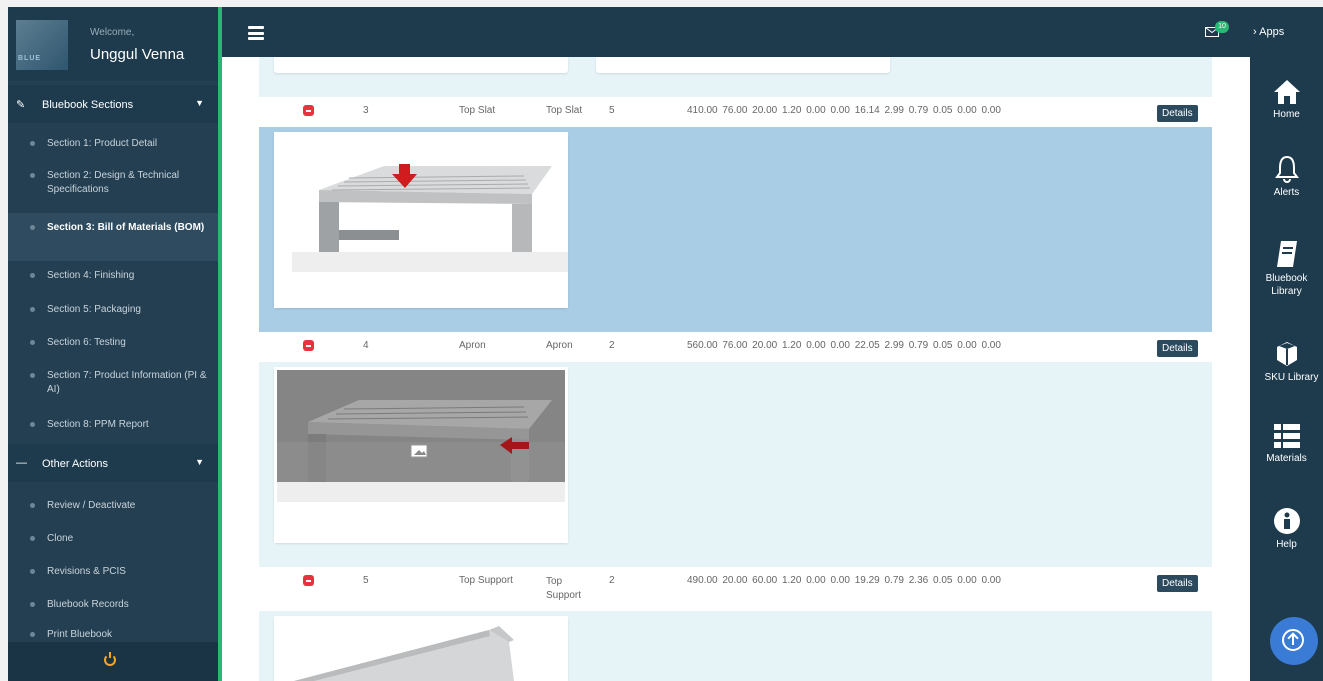 The width and height of the screenshot is (1323, 681). What do you see at coordinates (564, 110) in the screenshot?
I see `material-name: Top Slat` at bounding box center [564, 110].